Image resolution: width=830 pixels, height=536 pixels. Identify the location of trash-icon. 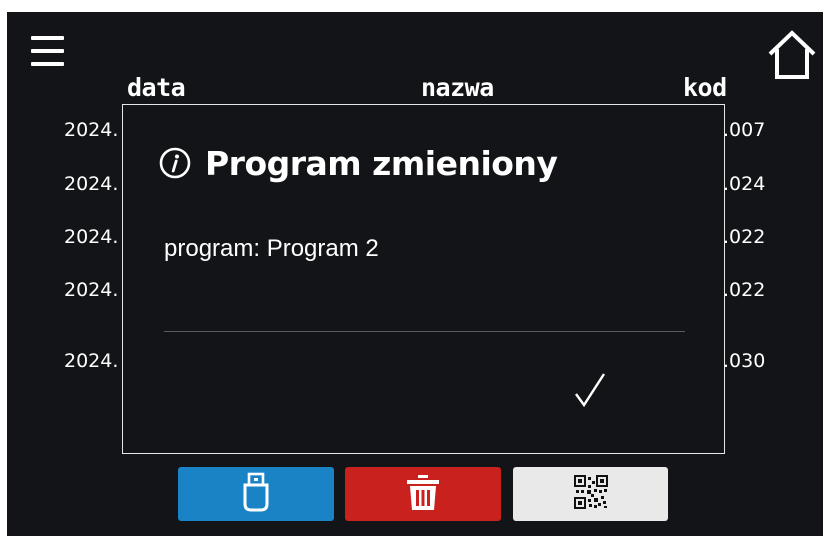
(423, 494).